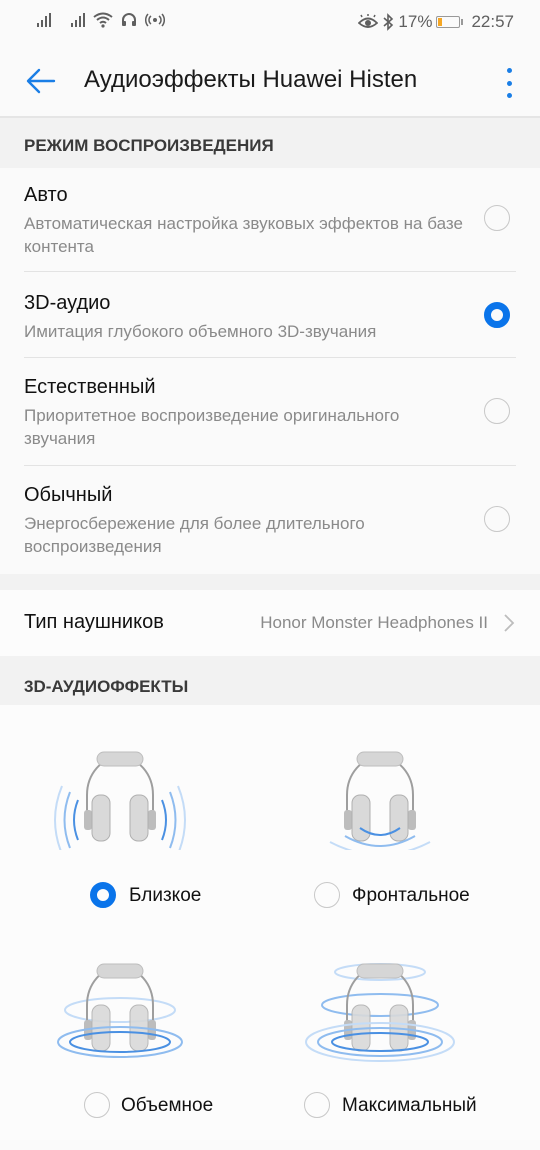 The height and width of the screenshot is (1150, 540). What do you see at coordinates (103, 895) in the screenshot?
I see `radio-near` at bounding box center [103, 895].